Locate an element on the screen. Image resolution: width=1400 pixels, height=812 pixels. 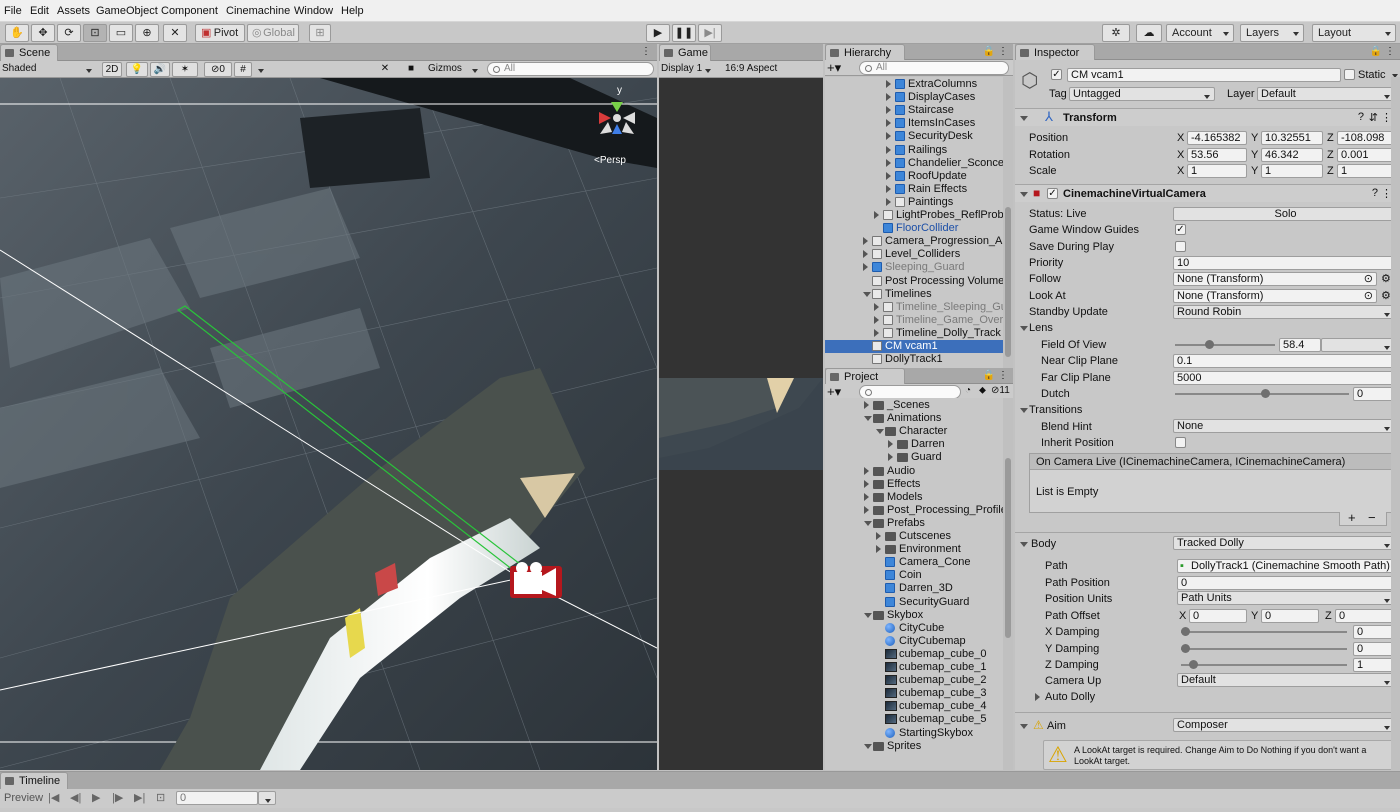
path-position-field: 0 is located at coordinates (1286, 583).